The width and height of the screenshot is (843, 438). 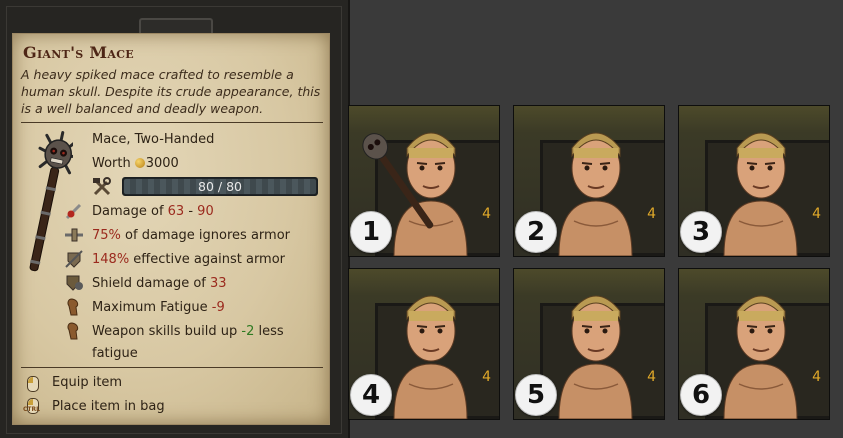 I want to click on stat-text: of damage ignores armor, so click(x=205, y=235).